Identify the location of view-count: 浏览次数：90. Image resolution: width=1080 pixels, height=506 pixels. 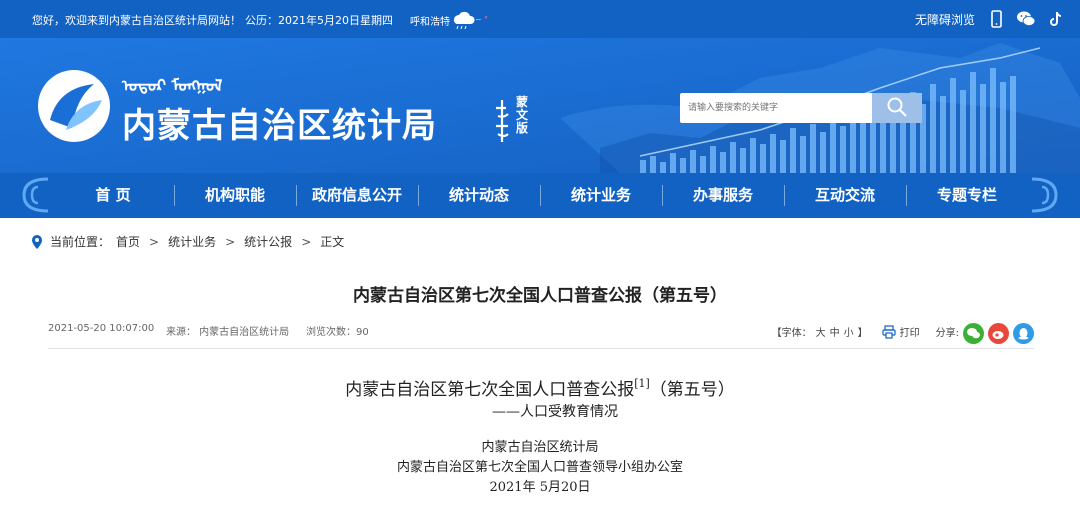
(337, 332).